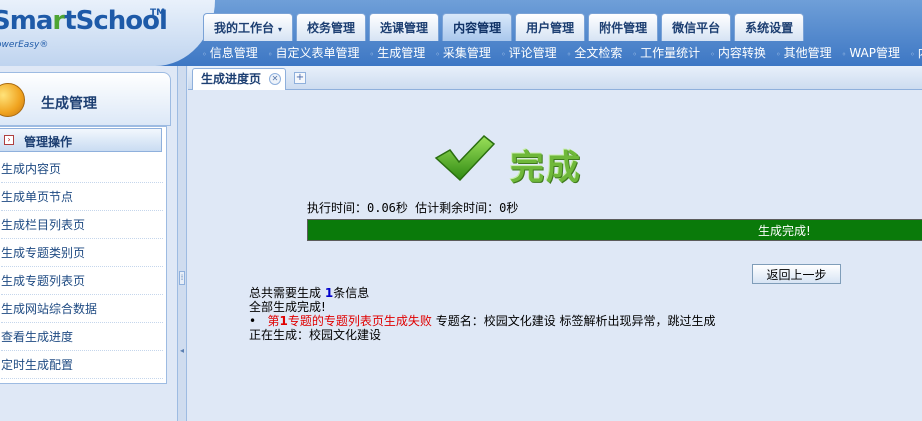 Image resolution: width=922 pixels, height=421 pixels. Describe the element at coordinates (315, 335) in the screenshot. I see `log-current: 正在生成：校园文化建设` at that location.